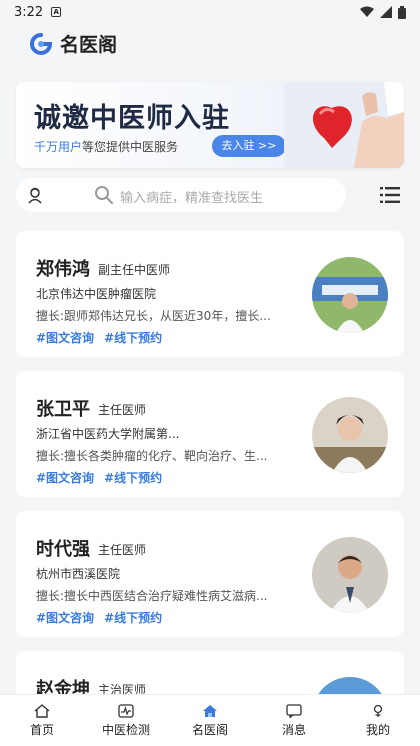 This screenshot has width=420, height=746. Describe the element at coordinates (367, 11) in the screenshot. I see `wifi-icon` at that location.